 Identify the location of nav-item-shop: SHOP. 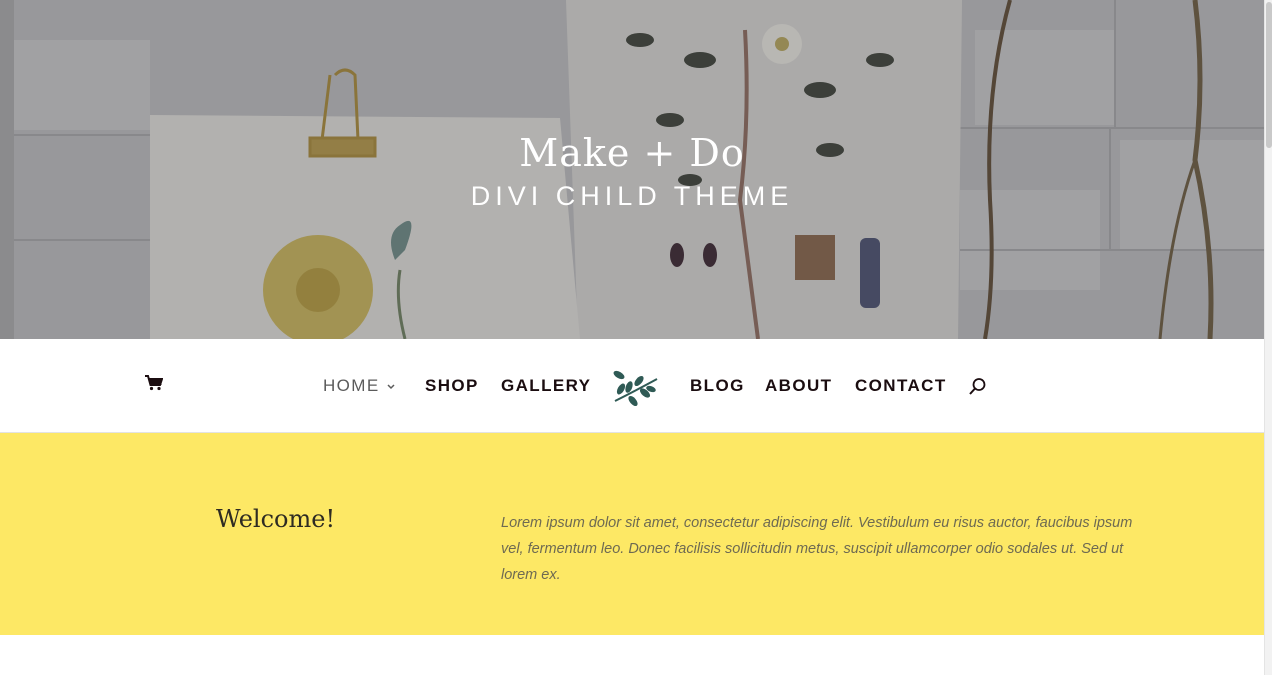
(452, 386).